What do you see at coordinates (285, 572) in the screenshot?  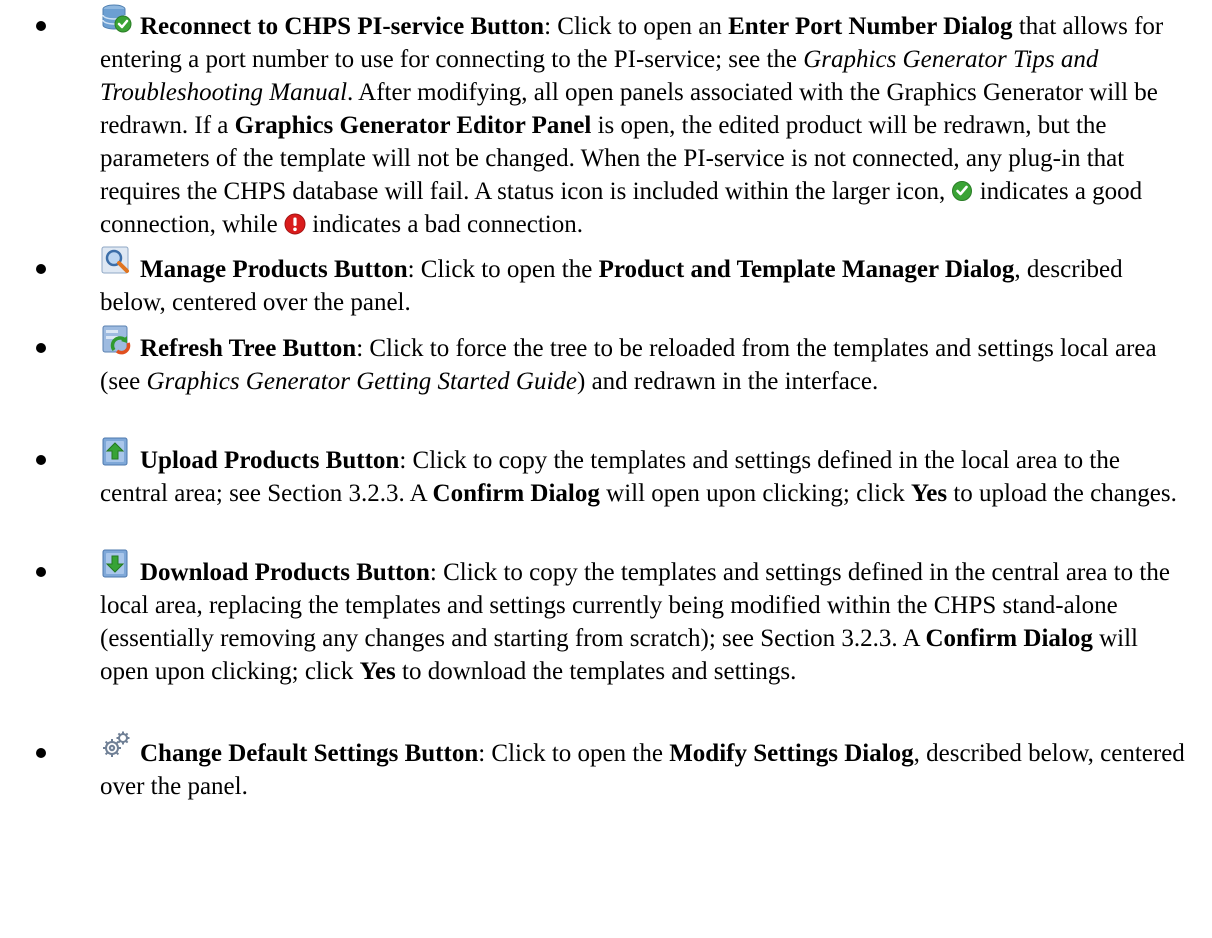 I see `download-products-button-label: Download Products Button` at bounding box center [285, 572].